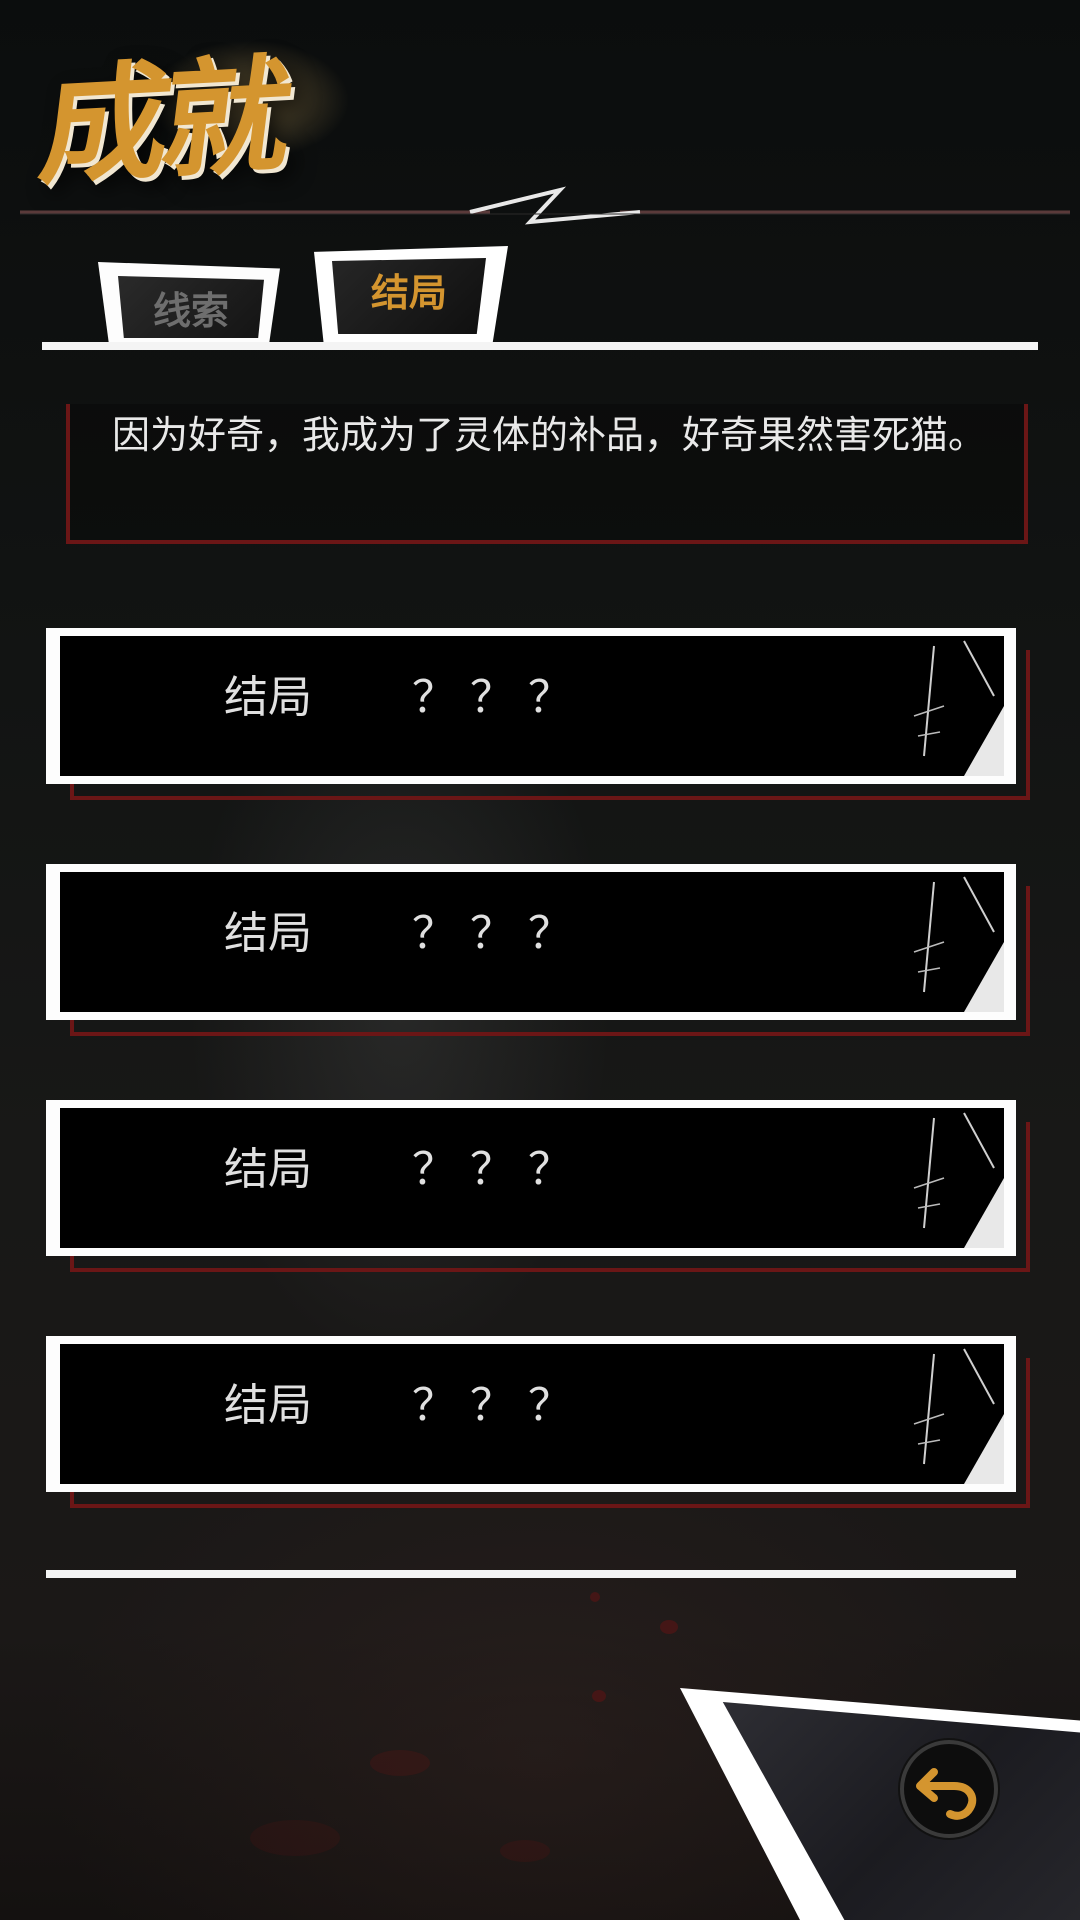 Image resolution: width=1080 pixels, height=1920 pixels. Describe the element at coordinates (531, 1574) in the screenshot. I see `partial-ending-card` at that location.